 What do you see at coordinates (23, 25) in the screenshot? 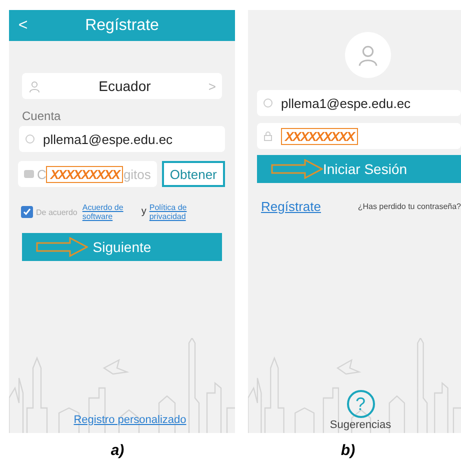
I see `back-button: <` at bounding box center [23, 25].